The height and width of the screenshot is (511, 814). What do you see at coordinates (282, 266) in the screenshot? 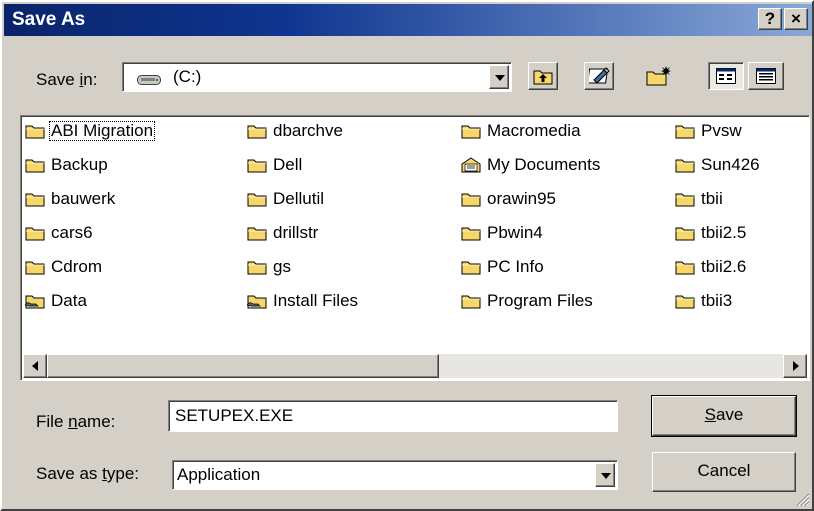
I see `file-list-item-label: gs` at bounding box center [282, 266].